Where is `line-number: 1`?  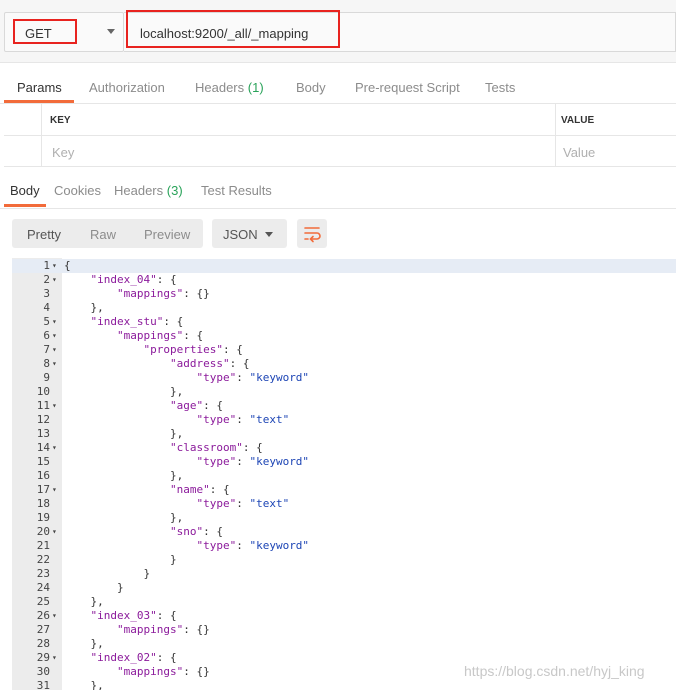
line-number: 1 is located at coordinates (46, 265).